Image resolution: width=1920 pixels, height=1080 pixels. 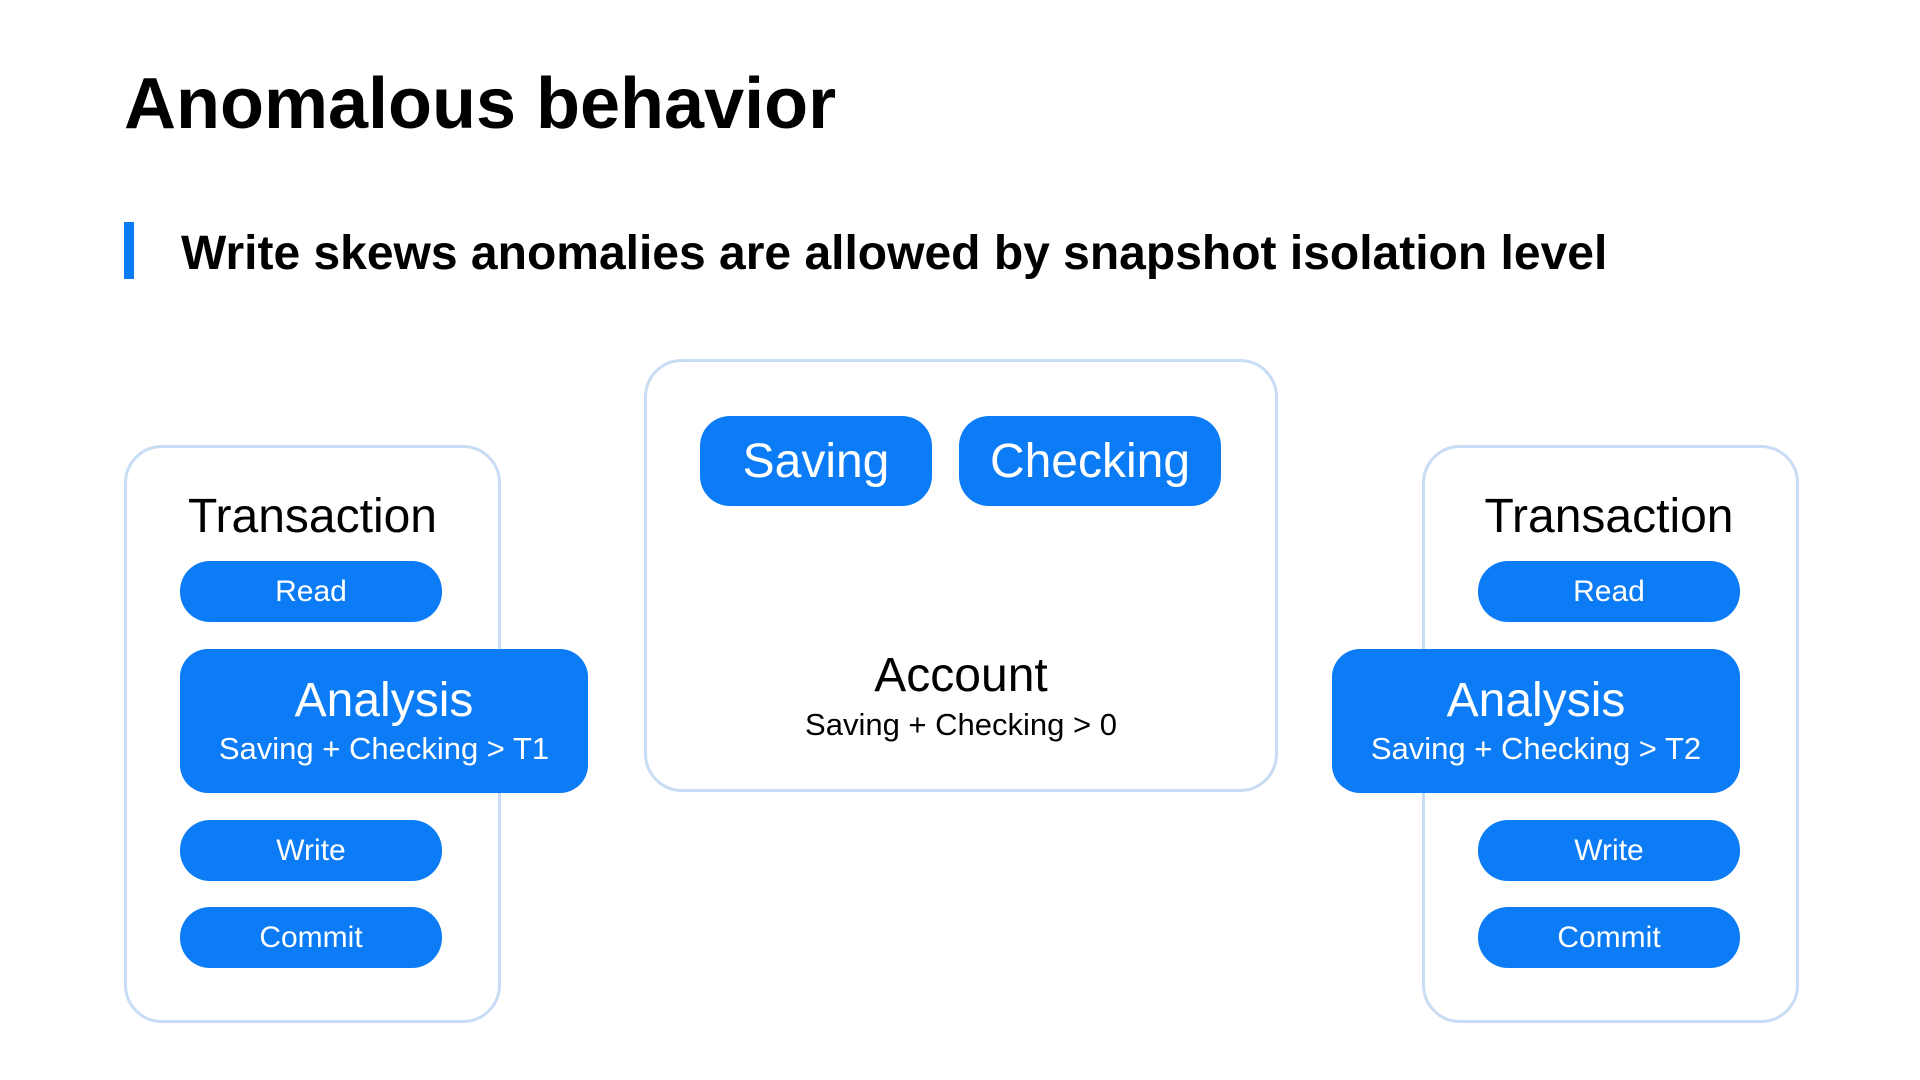 I want to click on account-constraint: Saving + Checking > 0, so click(x=961, y=724).